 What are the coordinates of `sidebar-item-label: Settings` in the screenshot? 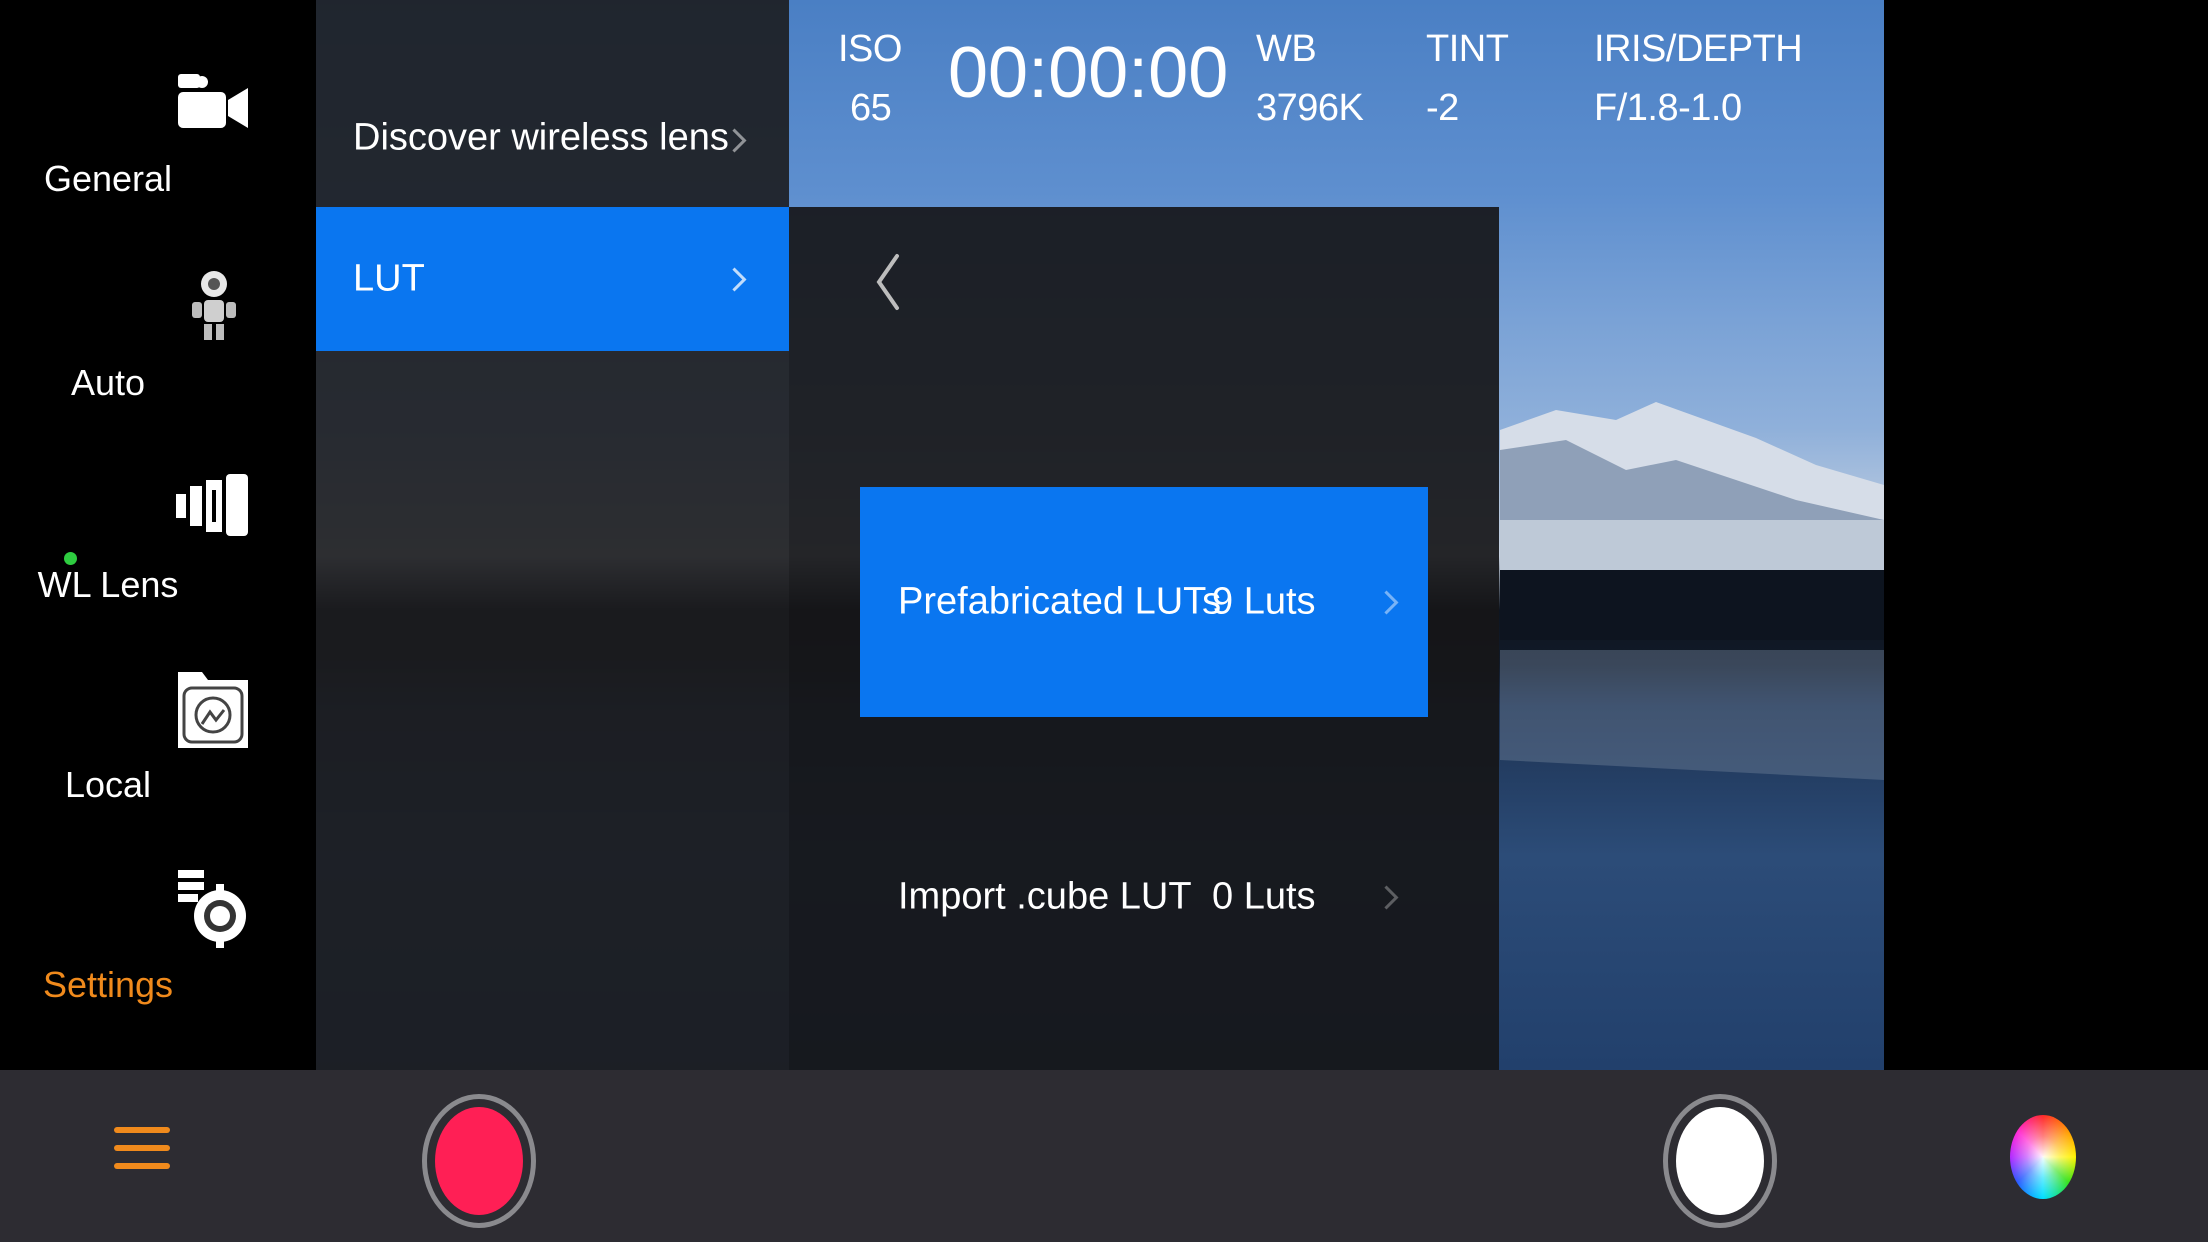 It's located at (108, 984).